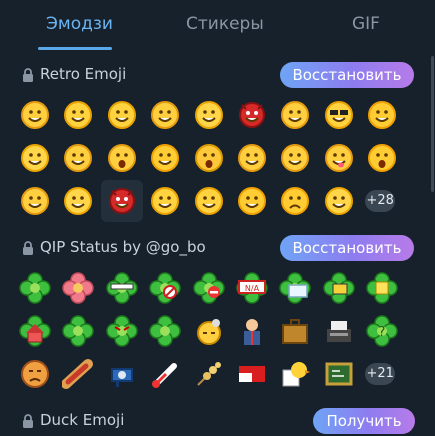 Image resolution: width=435 pixels, height=436 pixels. I want to click on section-header-qip-status: QIP Status by @go_bo Восстановить, so click(217, 248).